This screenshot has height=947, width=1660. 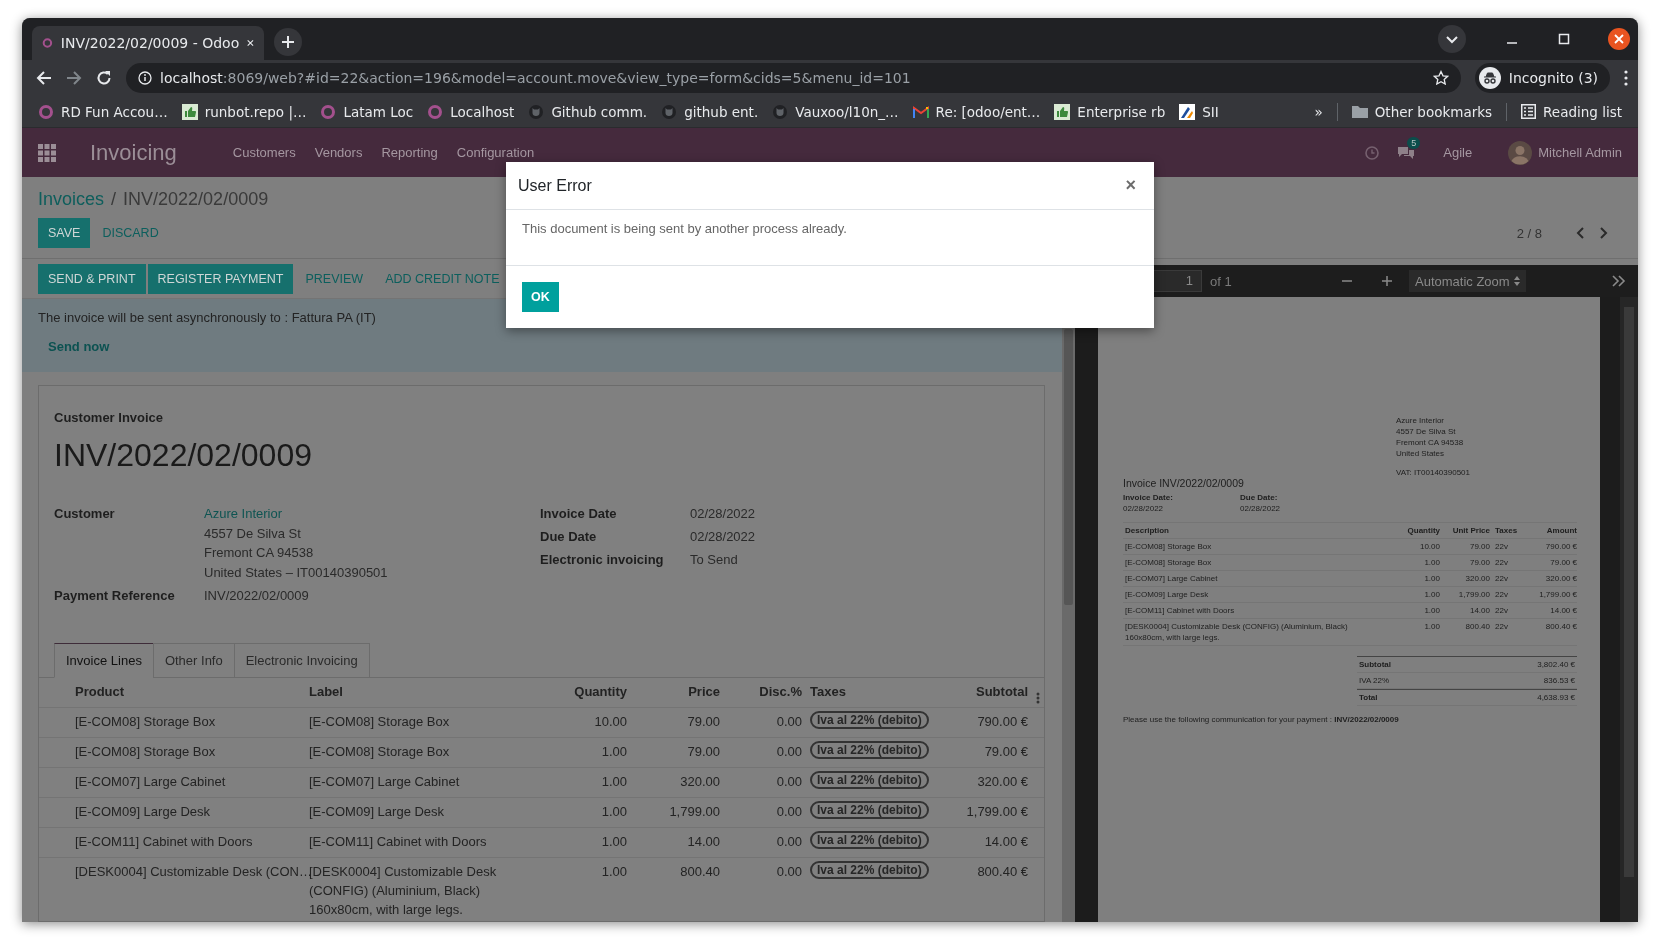 What do you see at coordinates (104, 660) in the screenshot?
I see `notebook-tab: Invoice Lines` at bounding box center [104, 660].